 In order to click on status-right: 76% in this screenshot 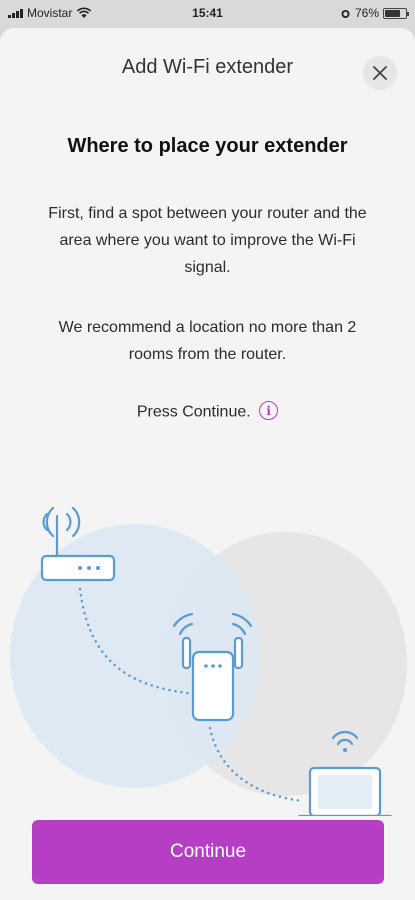, I will do `click(374, 13)`.